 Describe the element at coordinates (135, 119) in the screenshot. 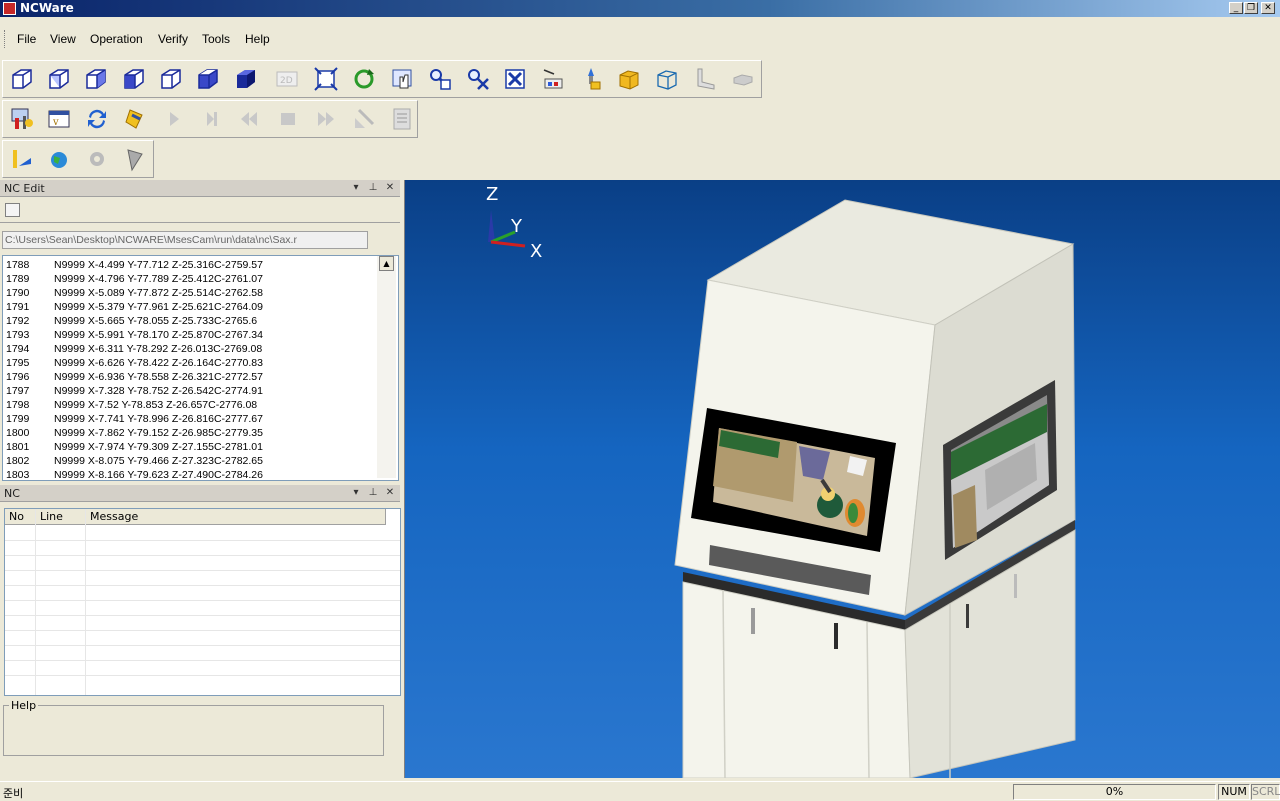

I see `simulate-icon` at that location.